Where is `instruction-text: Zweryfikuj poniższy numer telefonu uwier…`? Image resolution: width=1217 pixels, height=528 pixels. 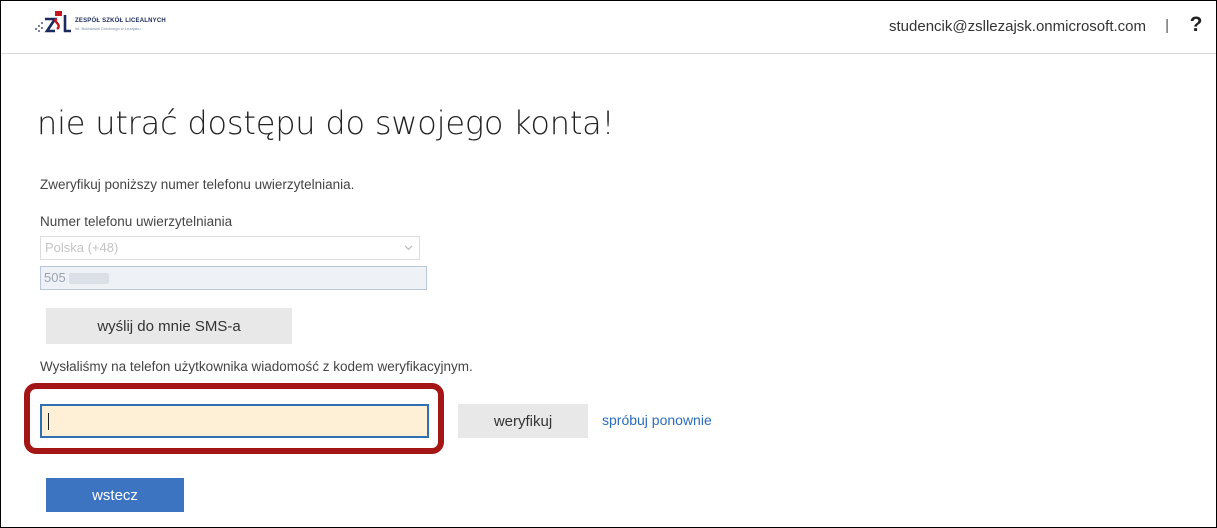 instruction-text: Zweryfikuj poniższy numer telefonu uwier… is located at coordinates (197, 184).